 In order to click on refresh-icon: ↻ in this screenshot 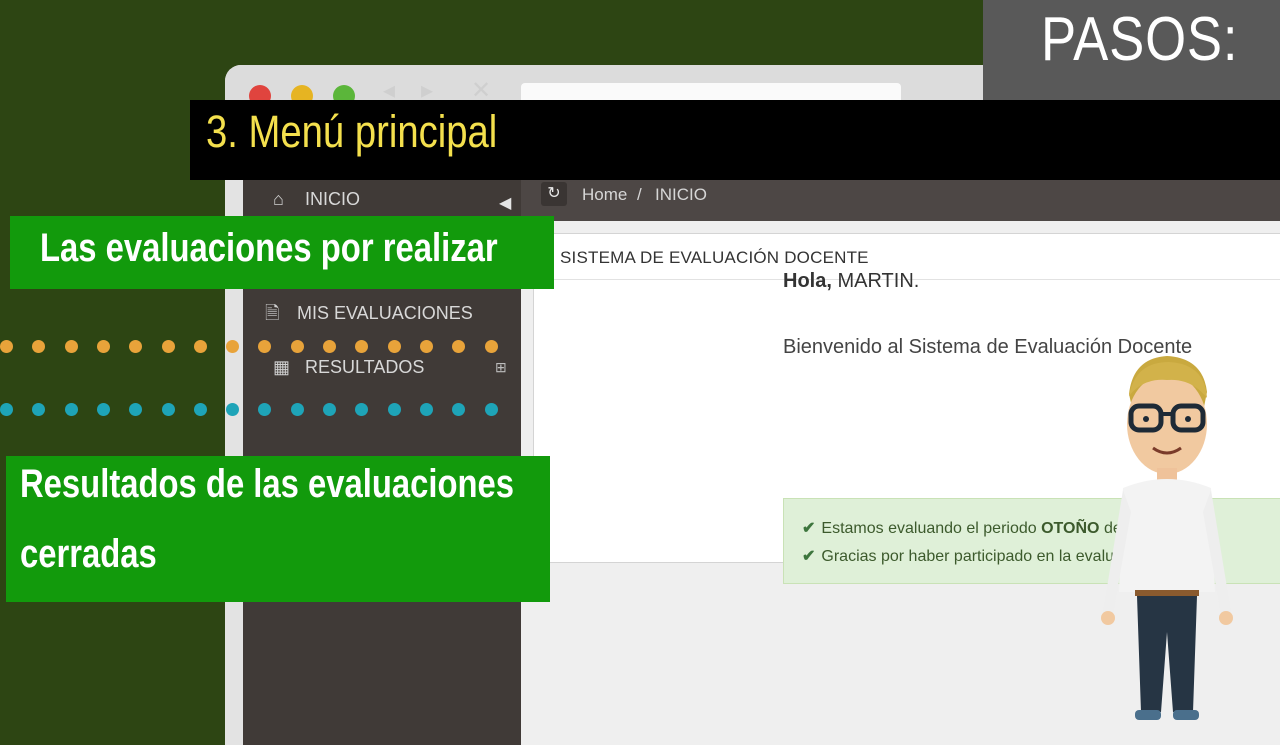, I will do `click(554, 194)`.